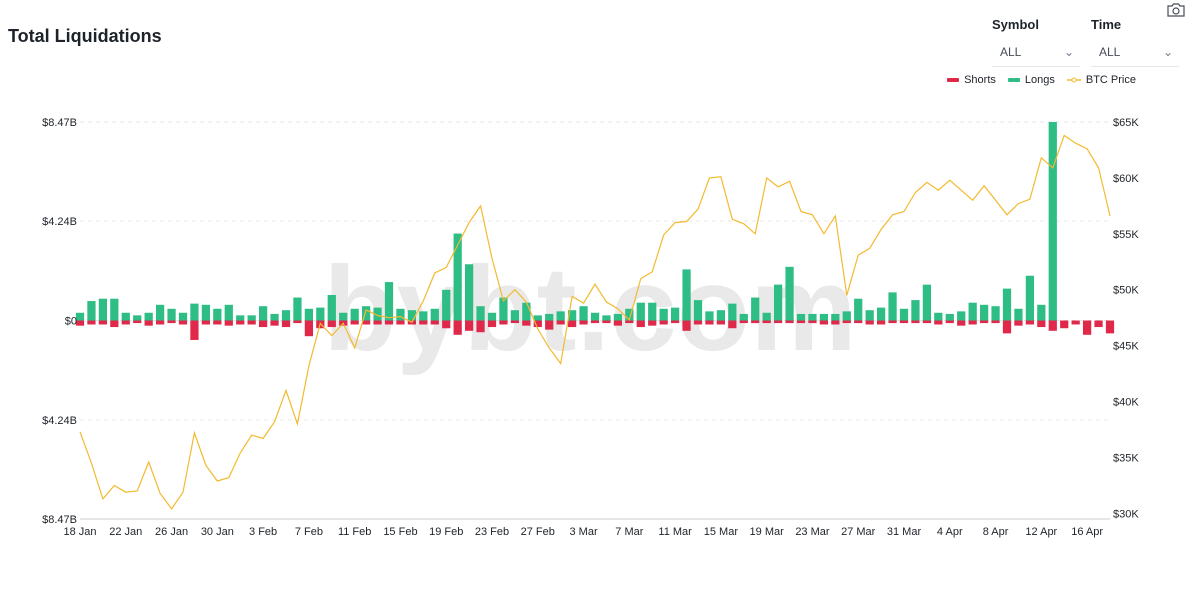 Image resolution: width=1200 pixels, height=599 pixels. What do you see at coordinates (59, 520) in the screenshot?
I see `y-left-tick-label: $8.47B` at bounding box center [59, 520].